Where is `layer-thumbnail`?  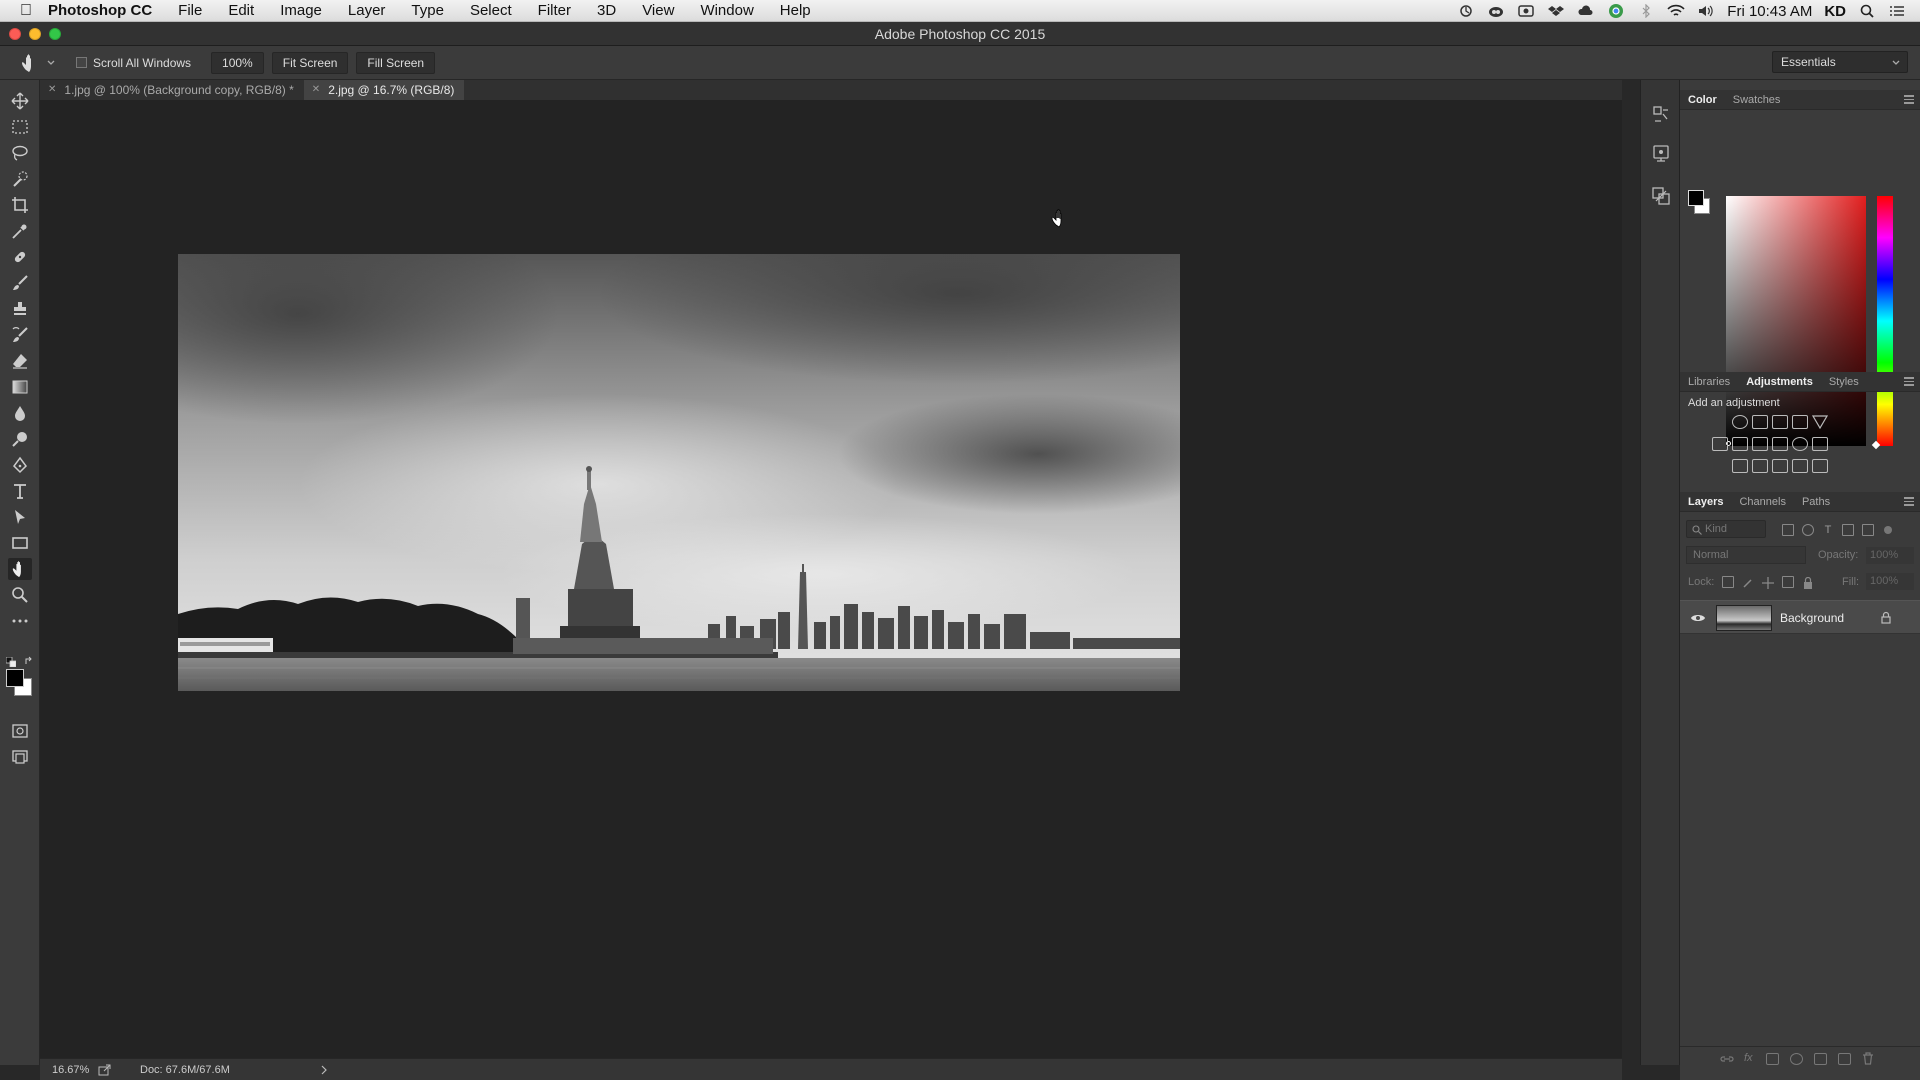 layer-thumbnail is located at coordinates (1744, 618).